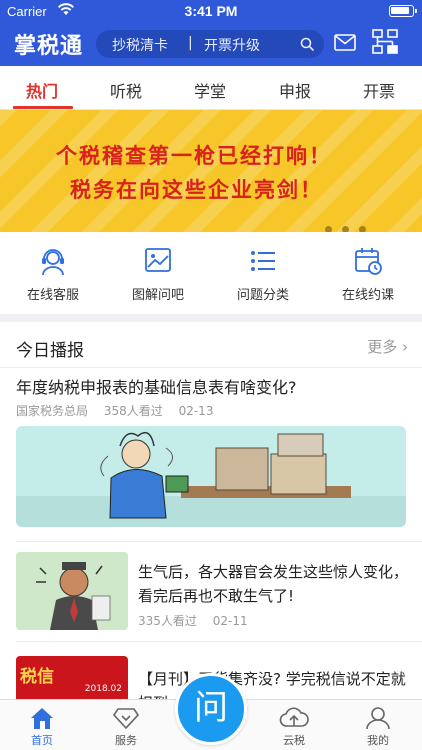 This screenshot has height=750, width=422. I want to click on tabbar-label: 服务, so click(126, 740).